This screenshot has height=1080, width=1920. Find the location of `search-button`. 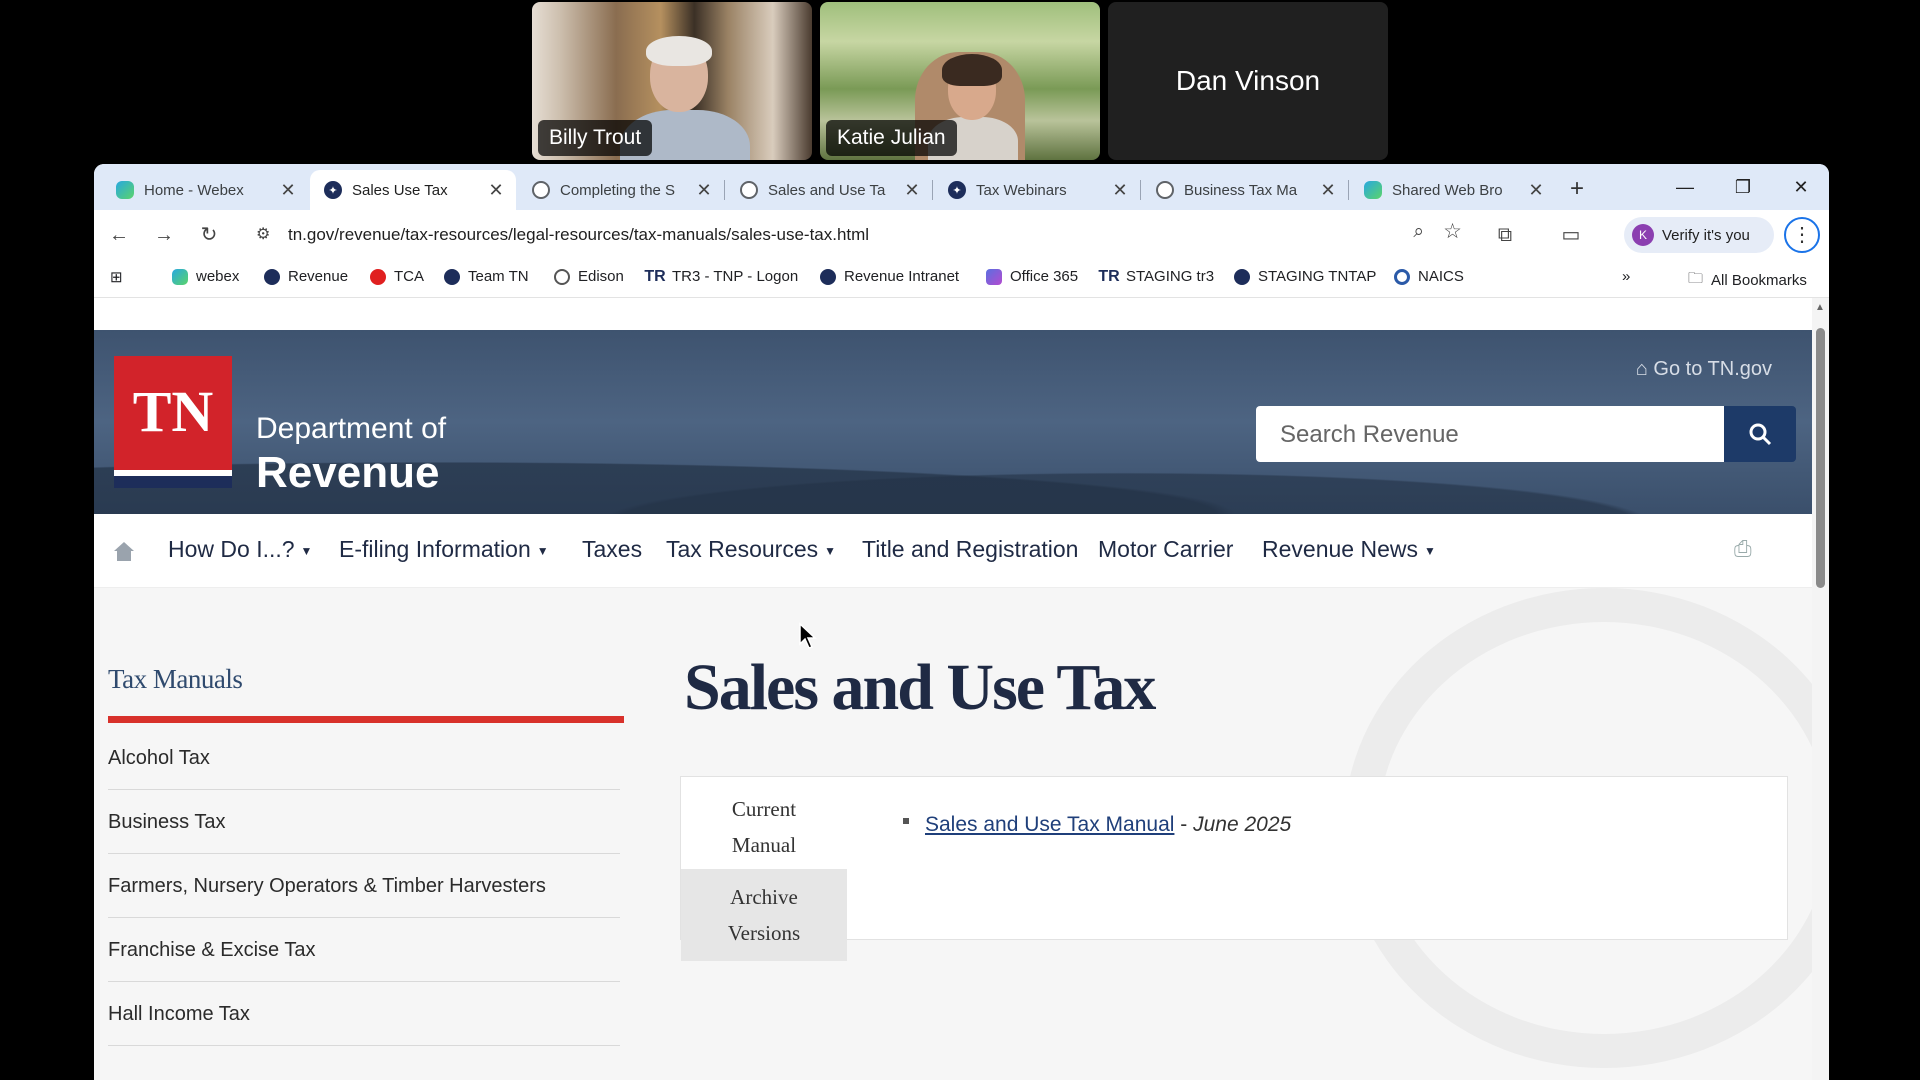

search-button is located at coordinates (1760, 434).